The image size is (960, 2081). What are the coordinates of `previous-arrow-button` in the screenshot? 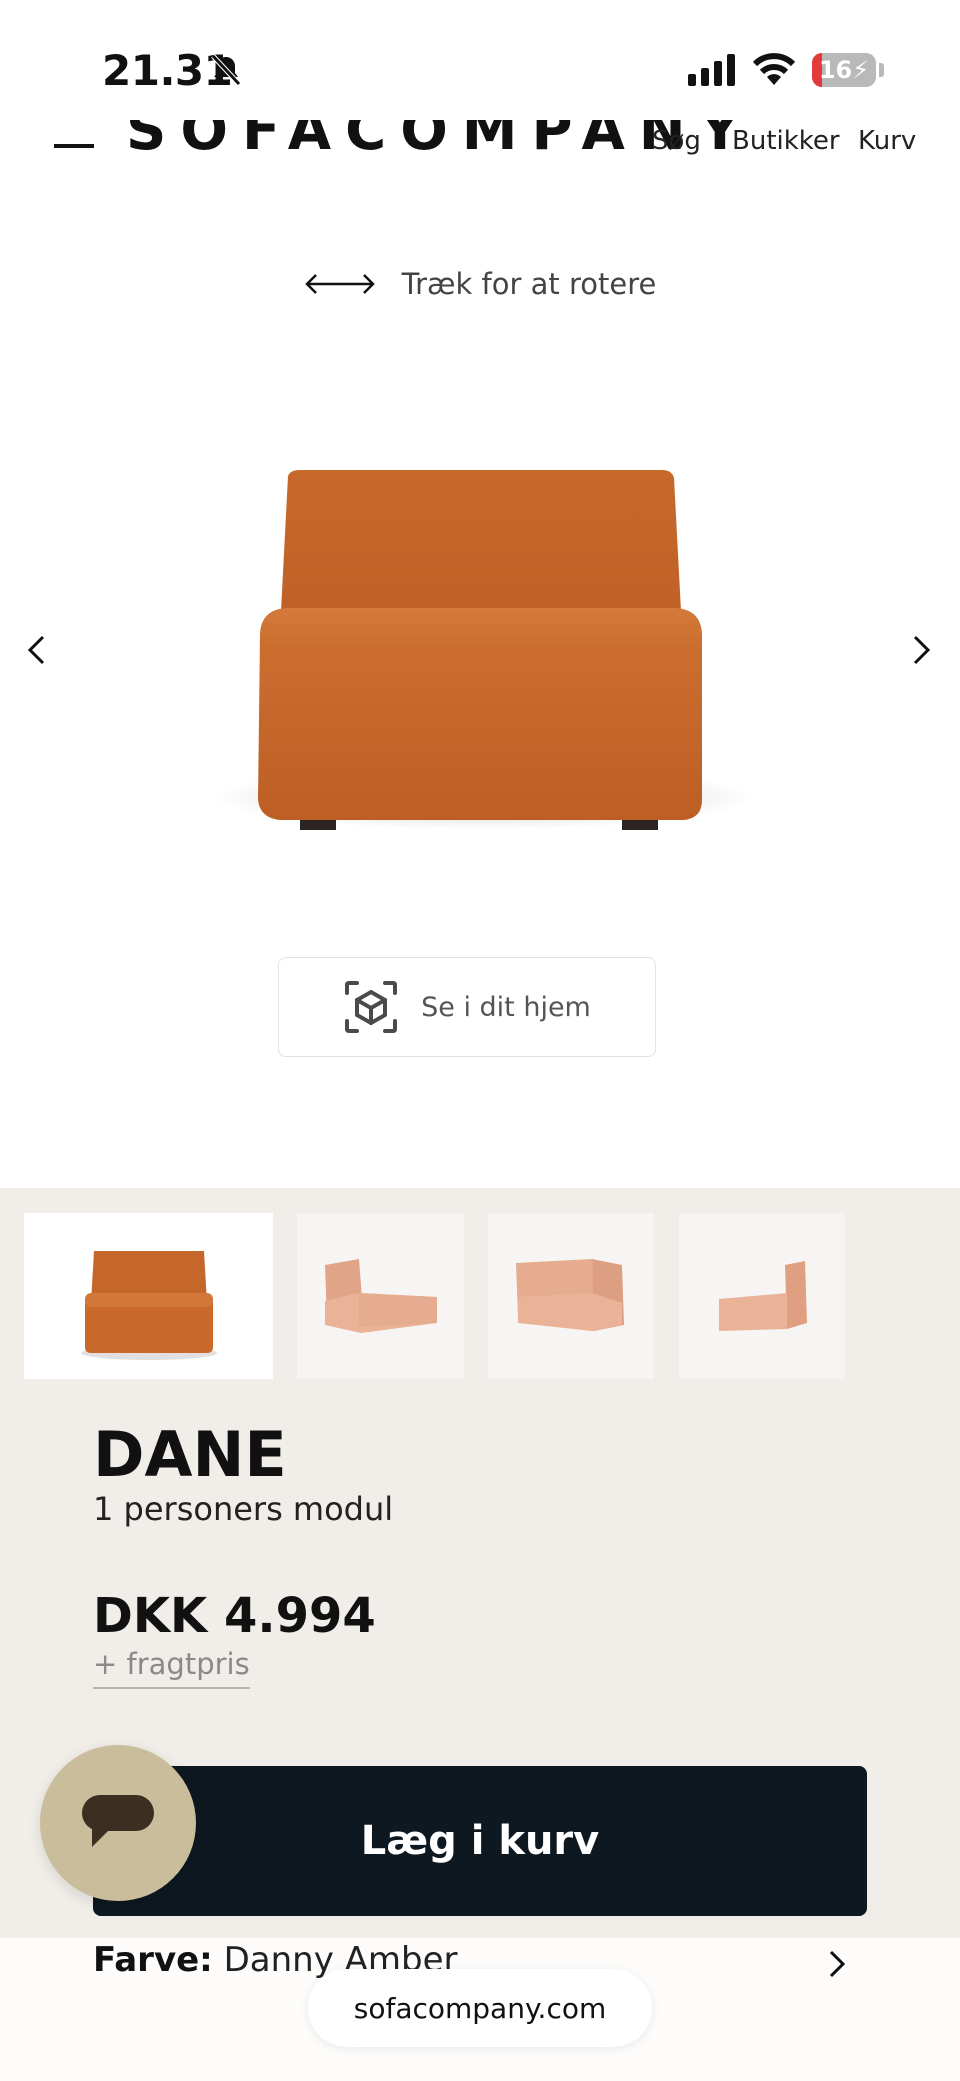 It's located at (36, 650).